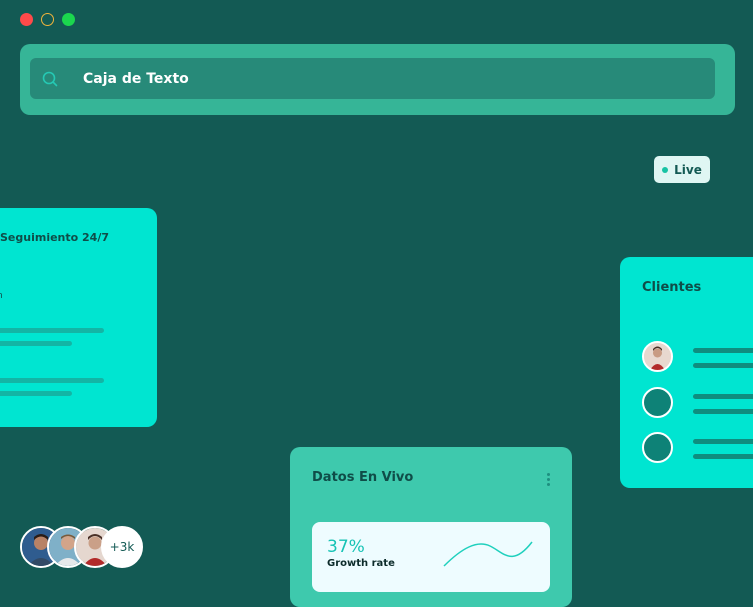 The width and height of the screenshot is (753, 607). I want to click on live-label: Live, so click(688, 169).